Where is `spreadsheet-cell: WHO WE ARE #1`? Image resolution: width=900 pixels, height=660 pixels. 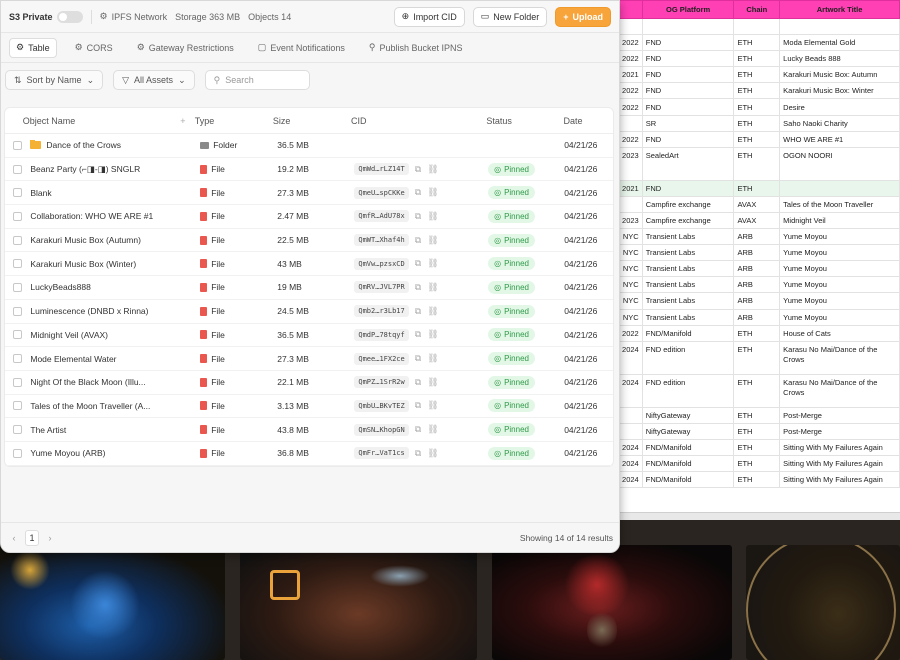 spreadsheet-cell: WHO WE ARE #1 is located at coordinates (839, 139).